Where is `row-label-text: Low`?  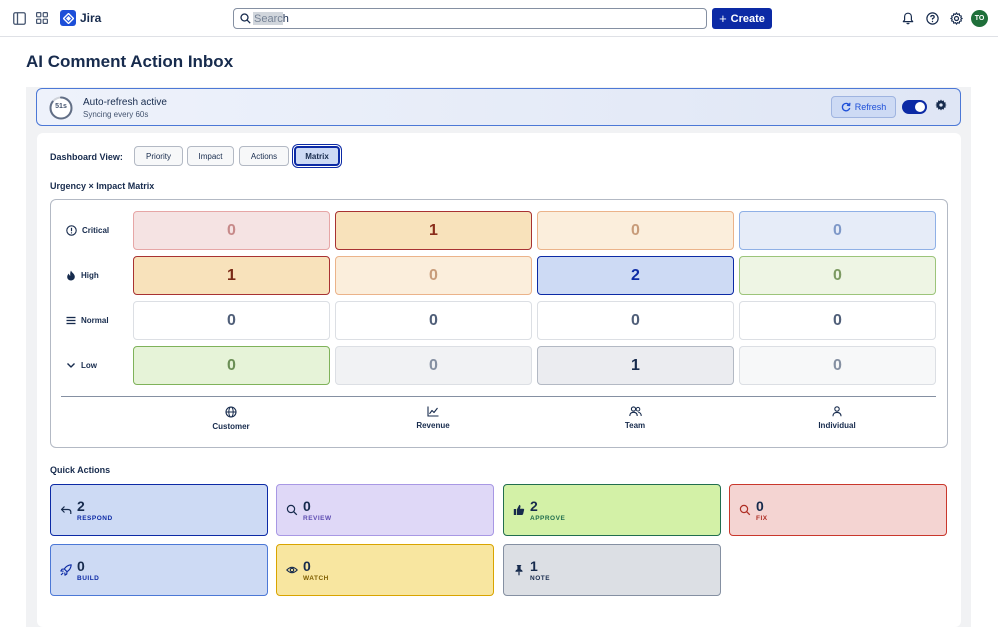
row-label-text: Low is located at coordinates (89, 365).